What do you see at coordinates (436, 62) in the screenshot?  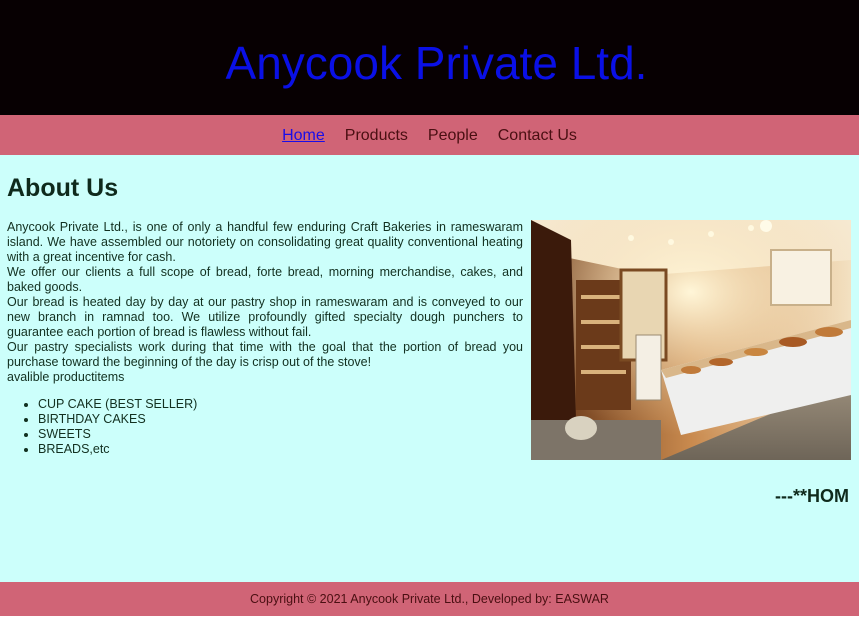 I see `site-title: Anycook Private Ltd.` at bounding box center [436, 62].